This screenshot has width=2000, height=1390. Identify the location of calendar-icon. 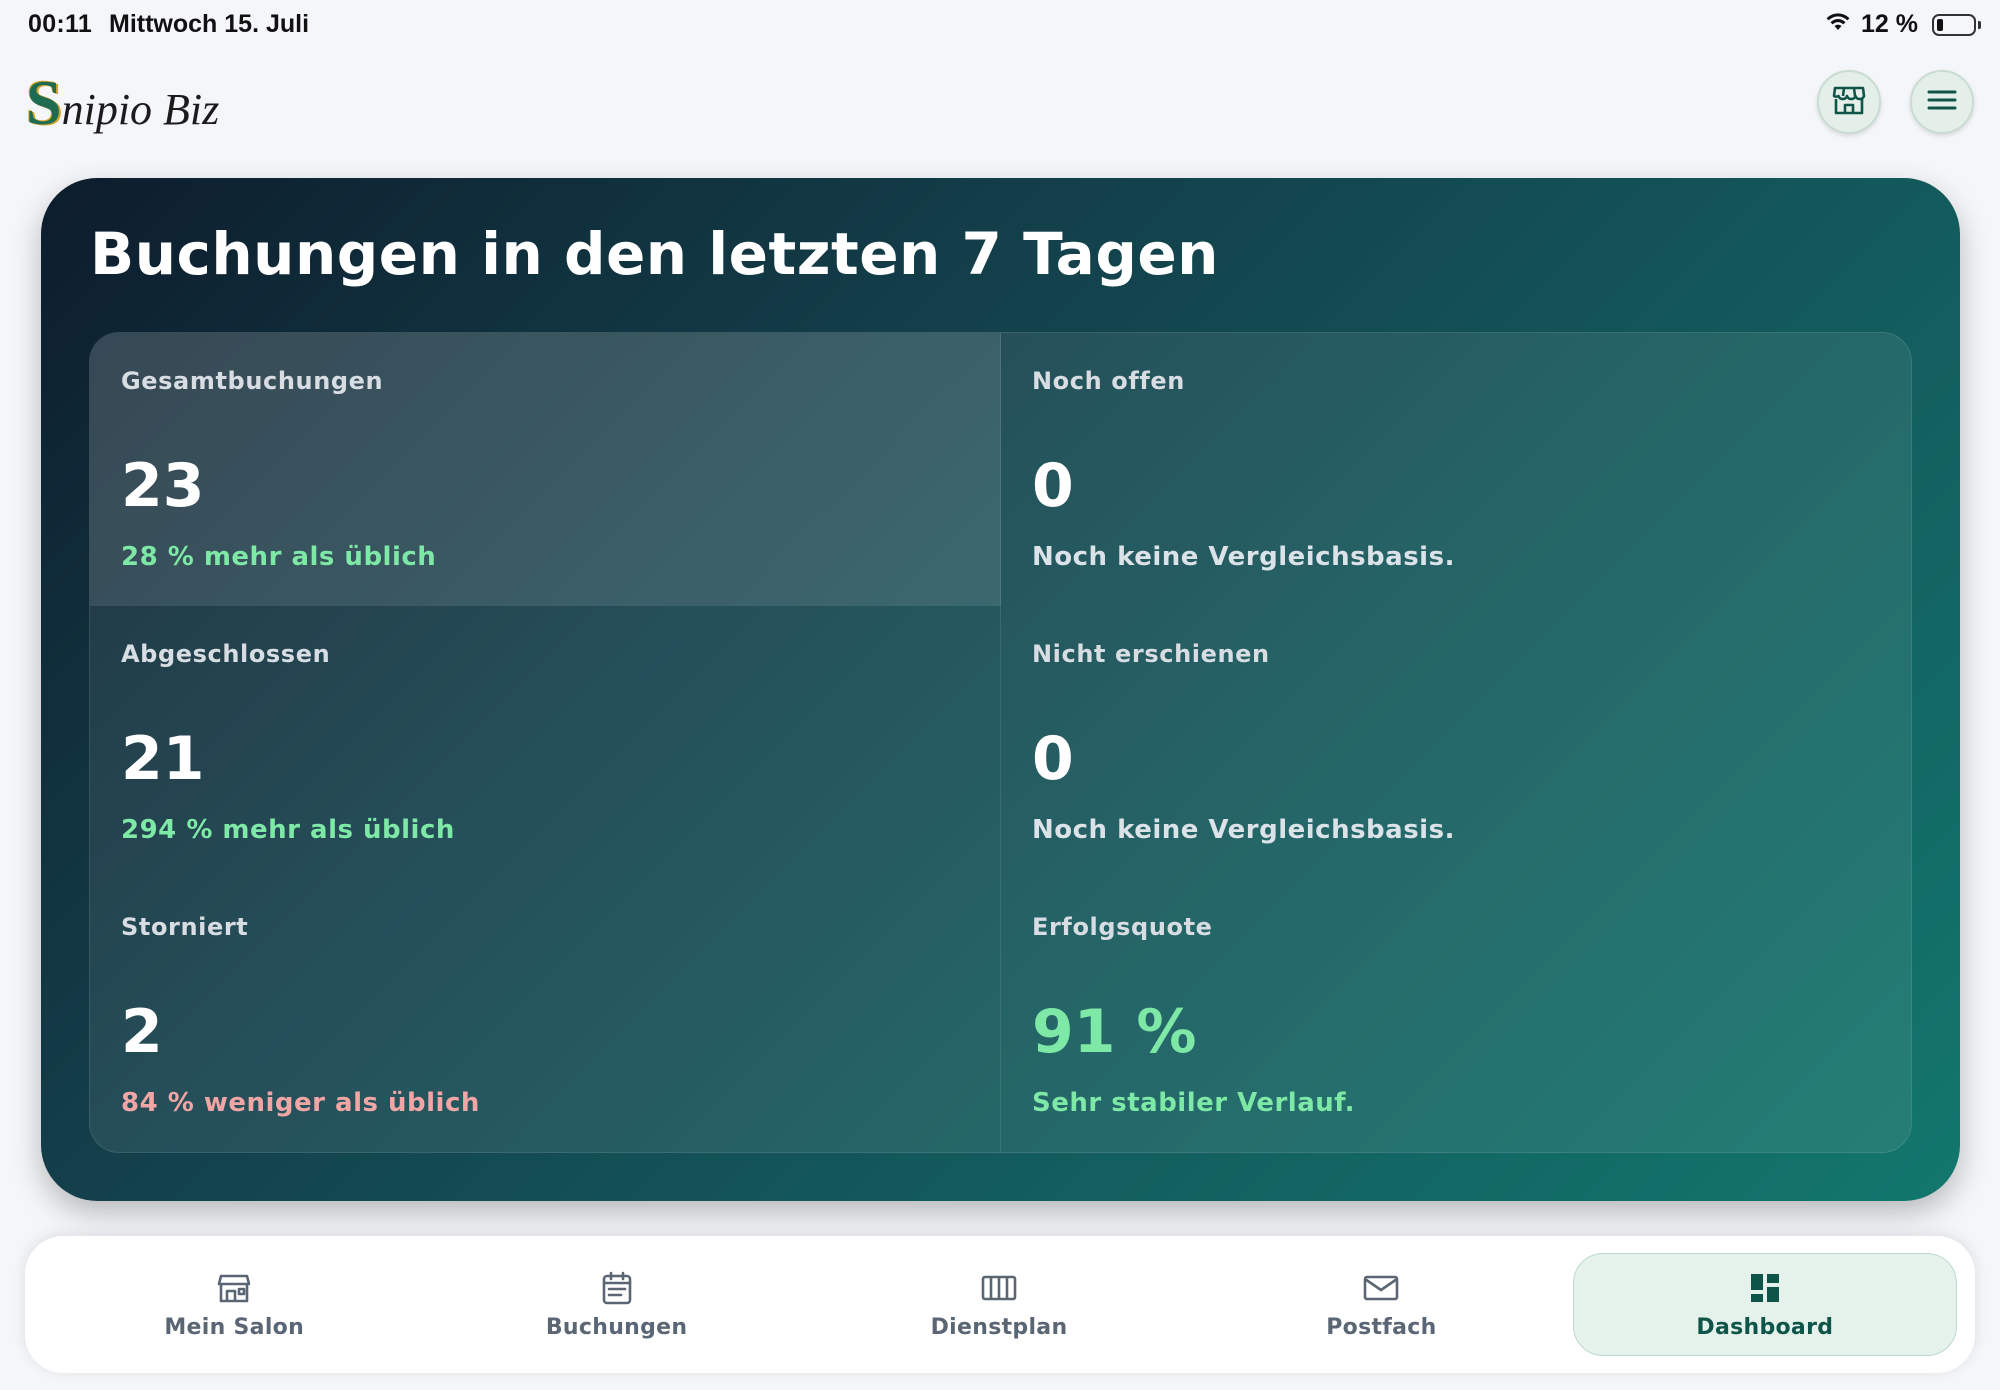
(617, 1288).